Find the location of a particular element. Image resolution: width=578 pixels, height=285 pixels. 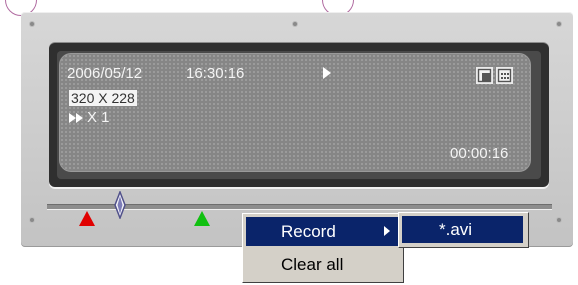

end-marker-icon is located at coordinates (202, 218).